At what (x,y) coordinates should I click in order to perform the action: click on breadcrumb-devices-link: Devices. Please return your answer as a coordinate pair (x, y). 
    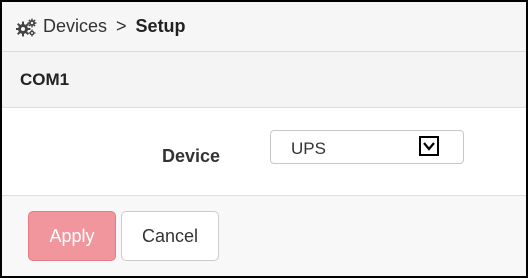
    Looking at the image, I should click on (75, 26).